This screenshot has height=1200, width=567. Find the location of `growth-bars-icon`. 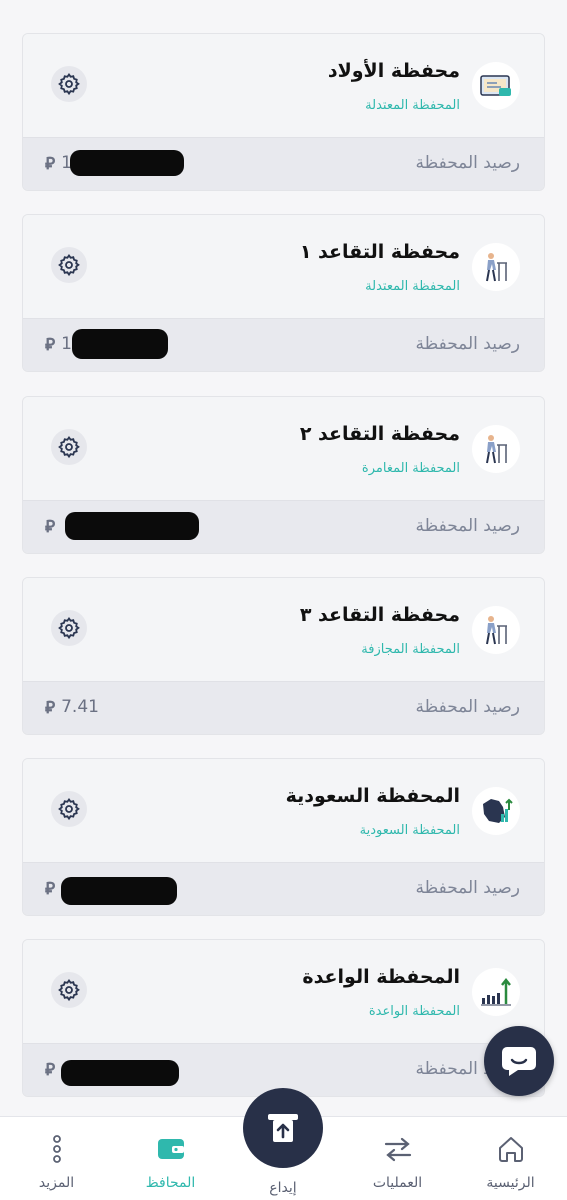

growth-bars-icon is located at coordinates (496, 992).